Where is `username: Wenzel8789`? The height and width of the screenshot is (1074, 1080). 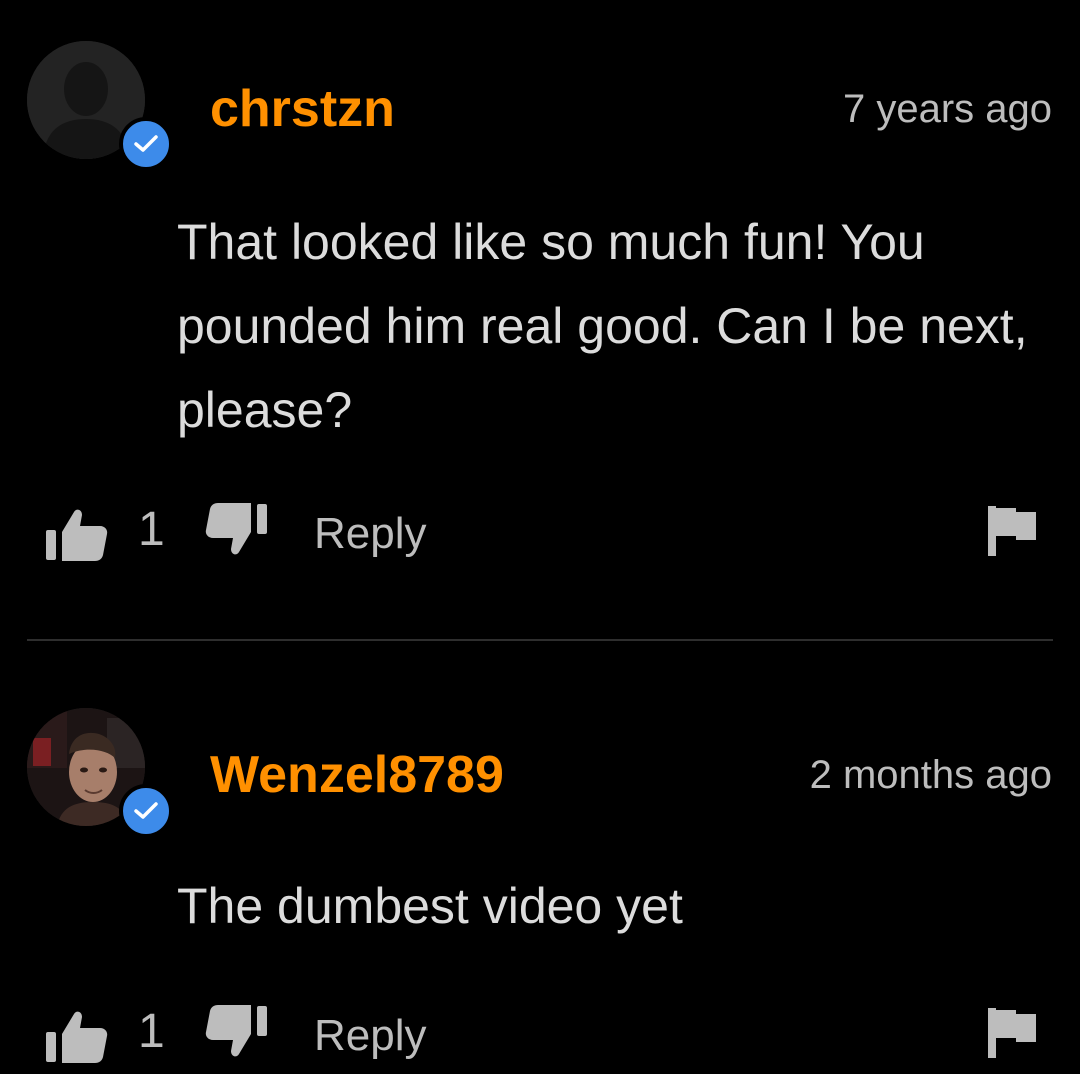 username: Wenzel8789 is located at coordinates (357, 775).